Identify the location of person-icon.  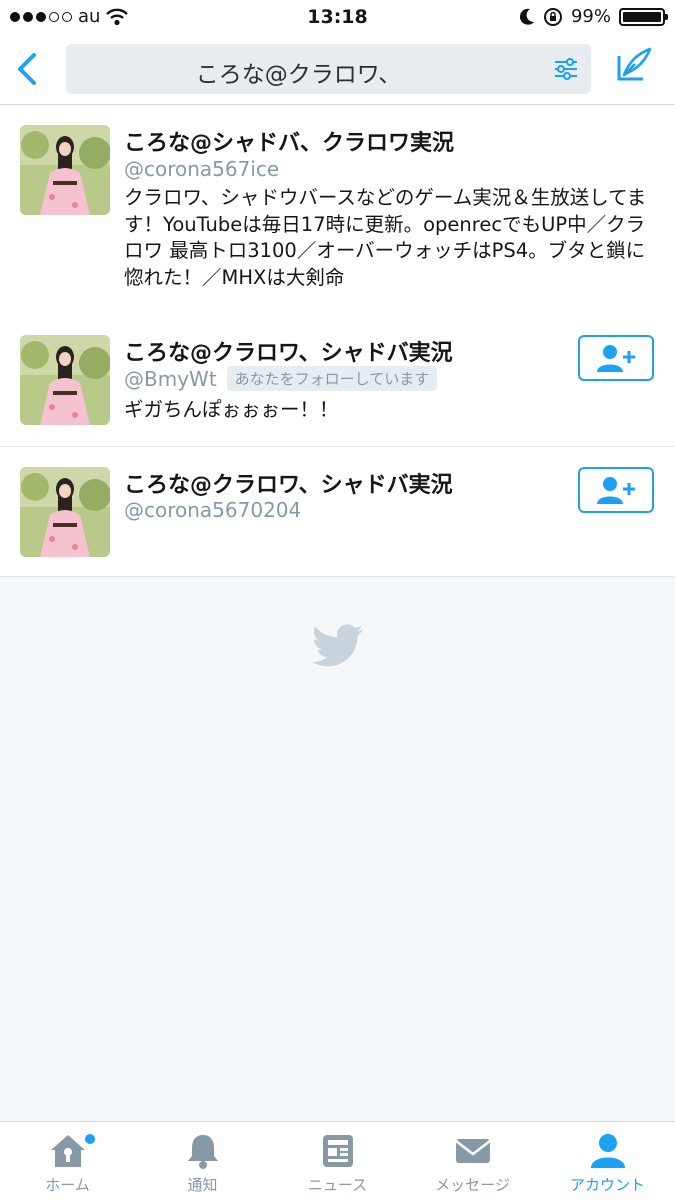
(607, 1151).